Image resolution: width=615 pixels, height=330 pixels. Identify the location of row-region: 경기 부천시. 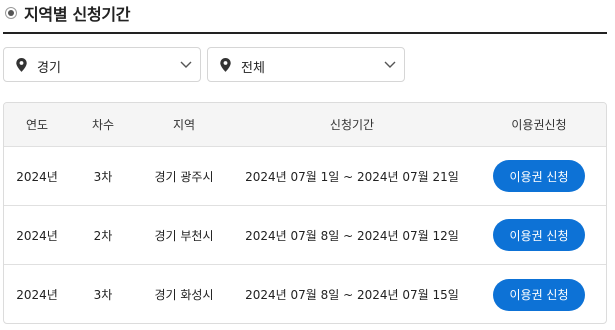
(184, 235).